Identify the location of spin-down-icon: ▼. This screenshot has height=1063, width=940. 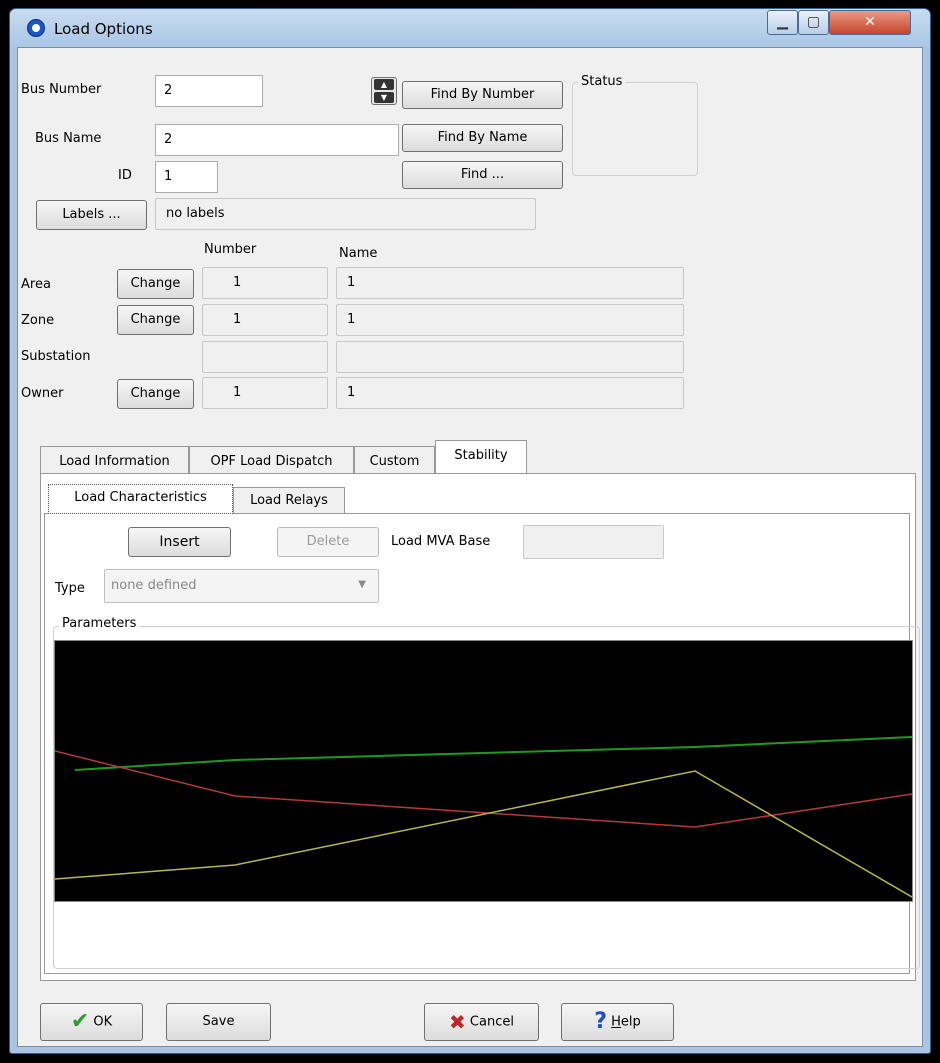
(384, 97).